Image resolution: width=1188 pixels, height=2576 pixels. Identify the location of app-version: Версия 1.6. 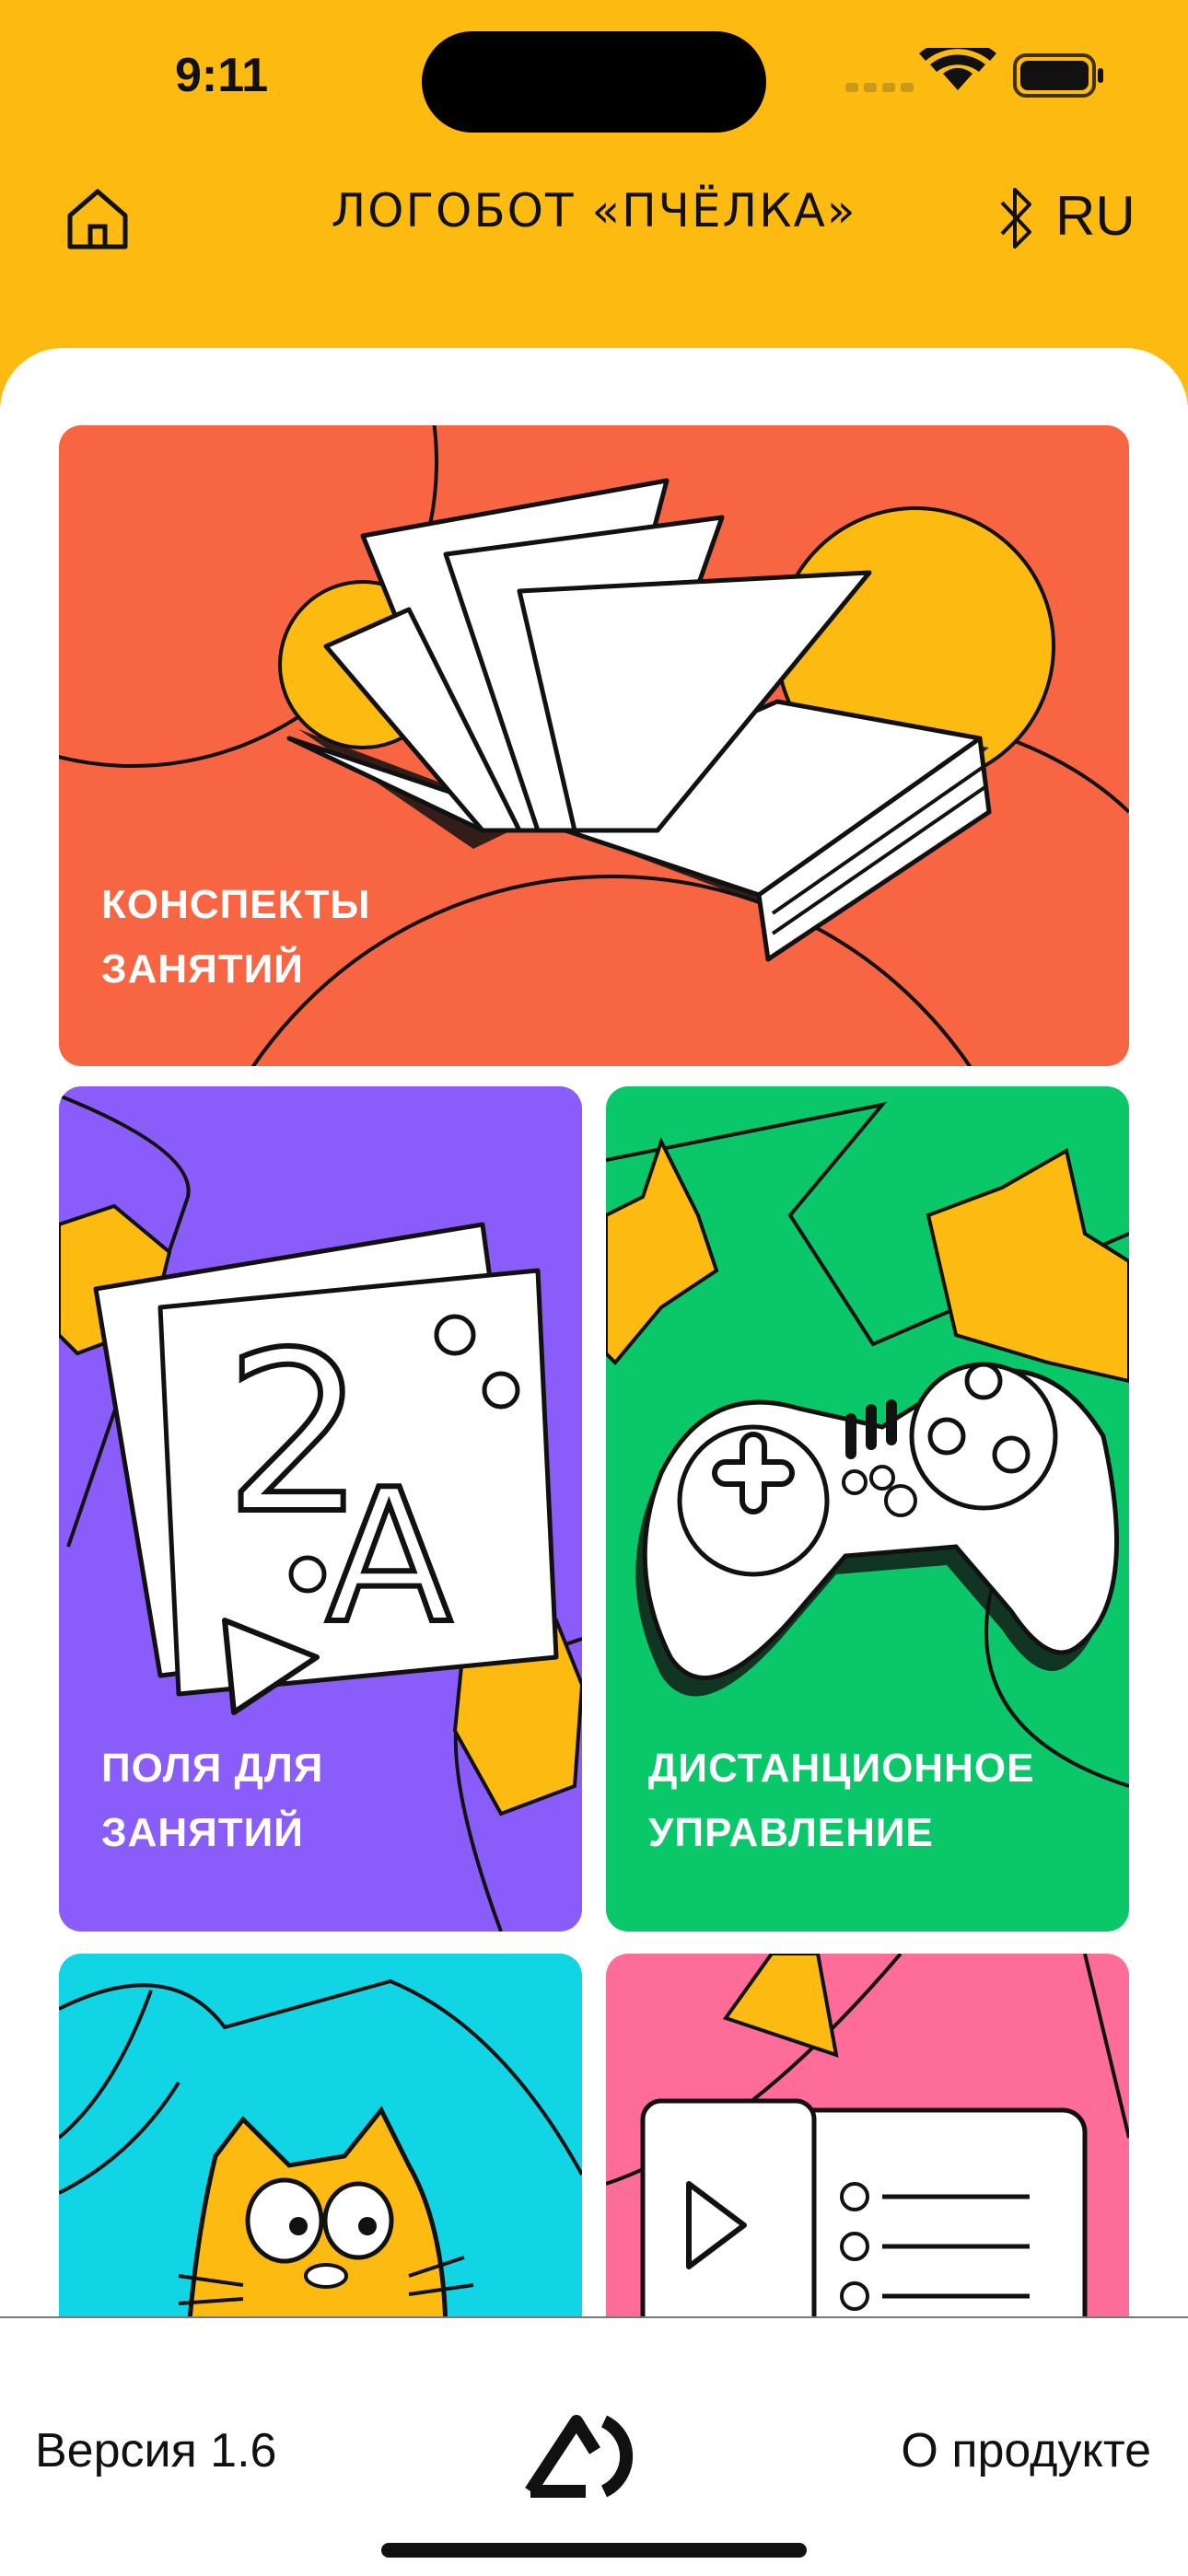
(156, 2450).